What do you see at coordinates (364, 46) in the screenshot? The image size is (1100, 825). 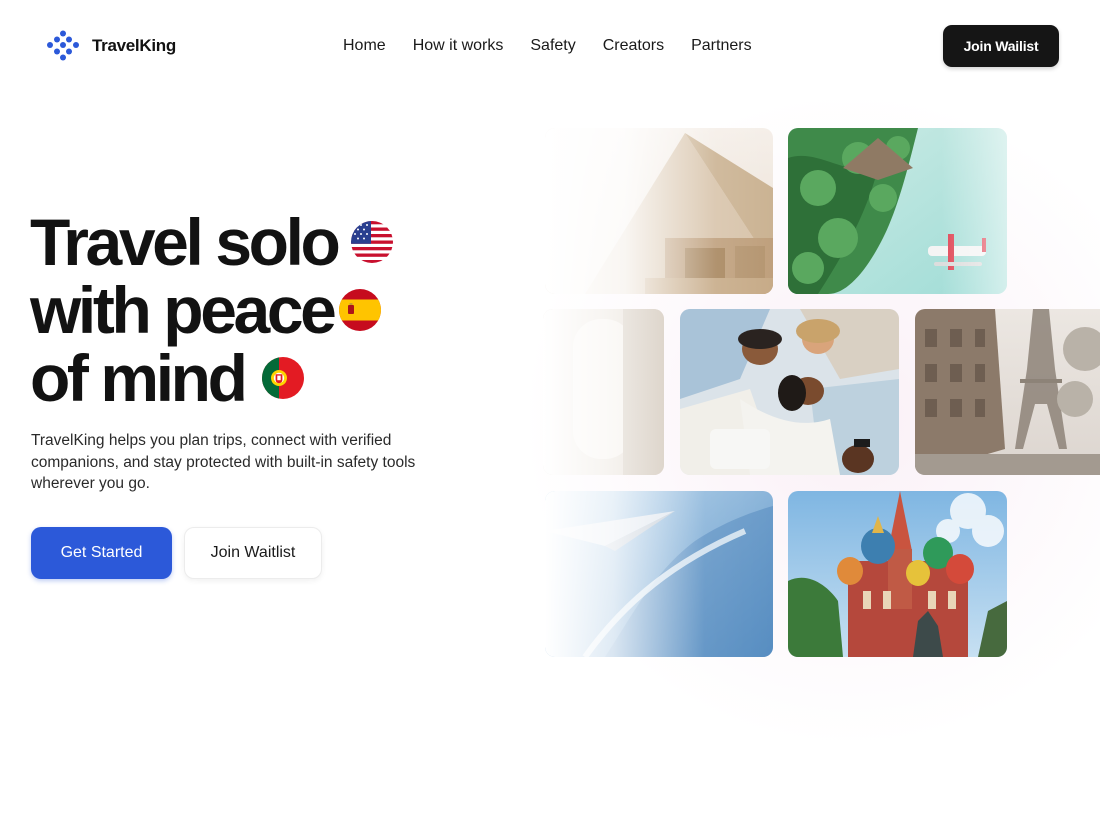 I see `nav-home: Home` at bounding box center [364, 46].